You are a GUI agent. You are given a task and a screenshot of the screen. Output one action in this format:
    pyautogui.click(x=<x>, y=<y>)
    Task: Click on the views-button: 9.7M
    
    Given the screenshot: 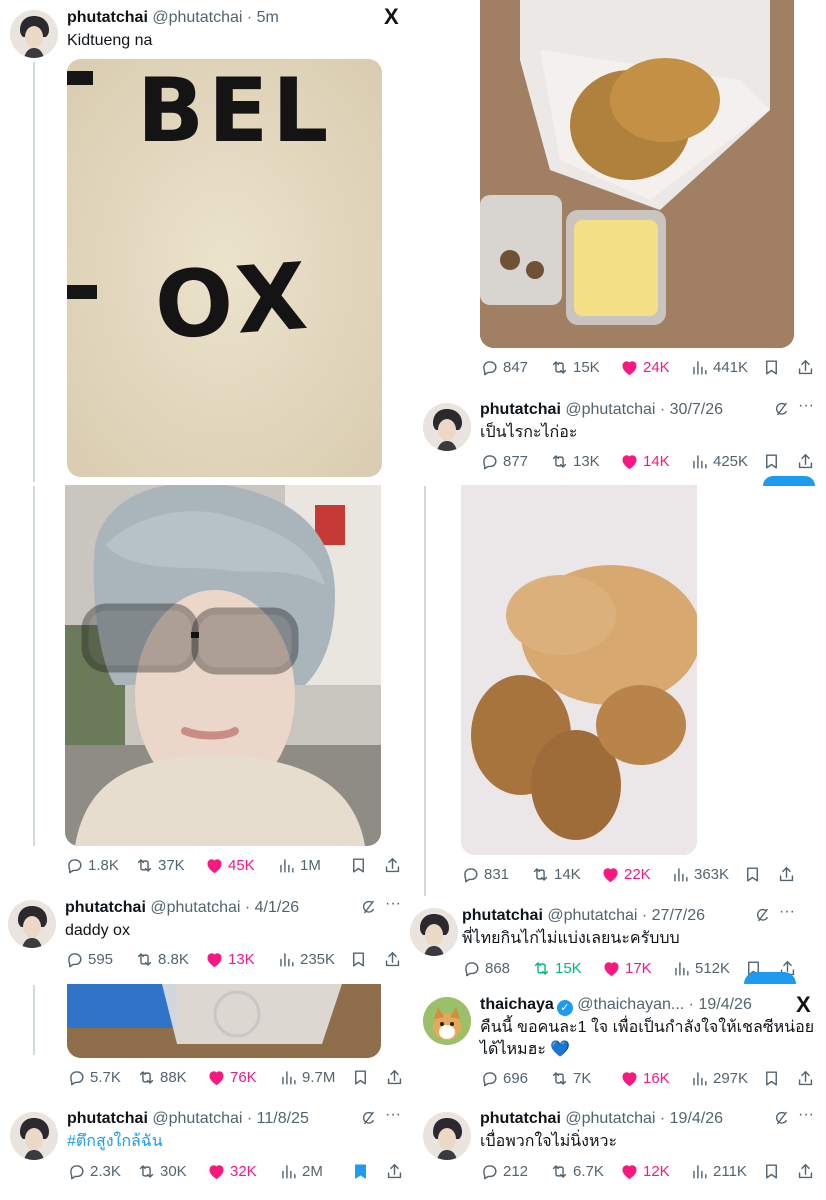 What is the action you would take?
    pyautogui.click(x=307, y=1077)
    